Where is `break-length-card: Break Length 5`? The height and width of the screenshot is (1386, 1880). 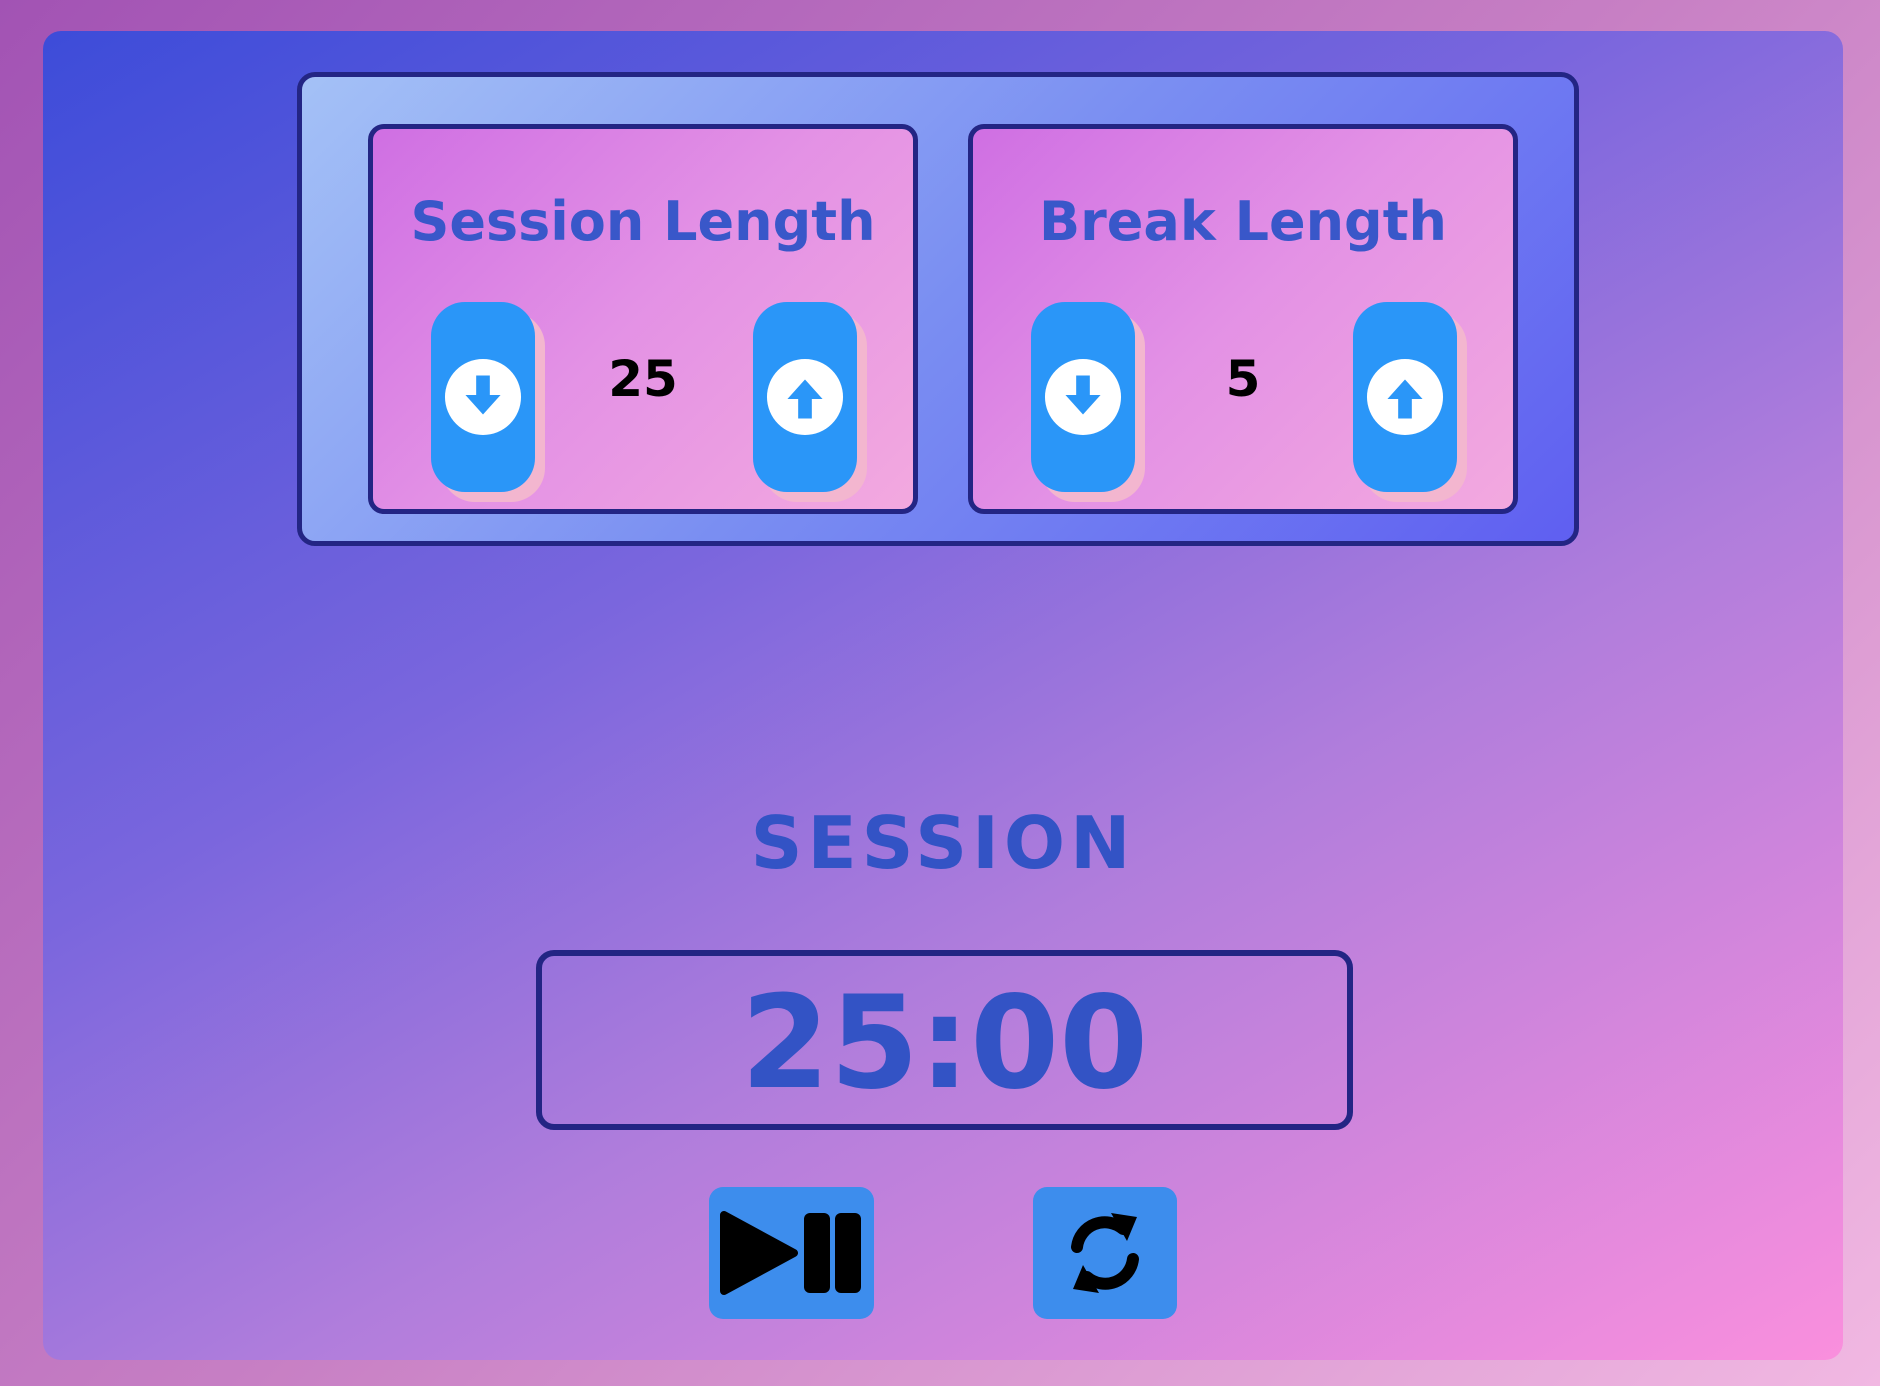 break-length-card: Break Length 5 is located at coordinates (1243, 319).